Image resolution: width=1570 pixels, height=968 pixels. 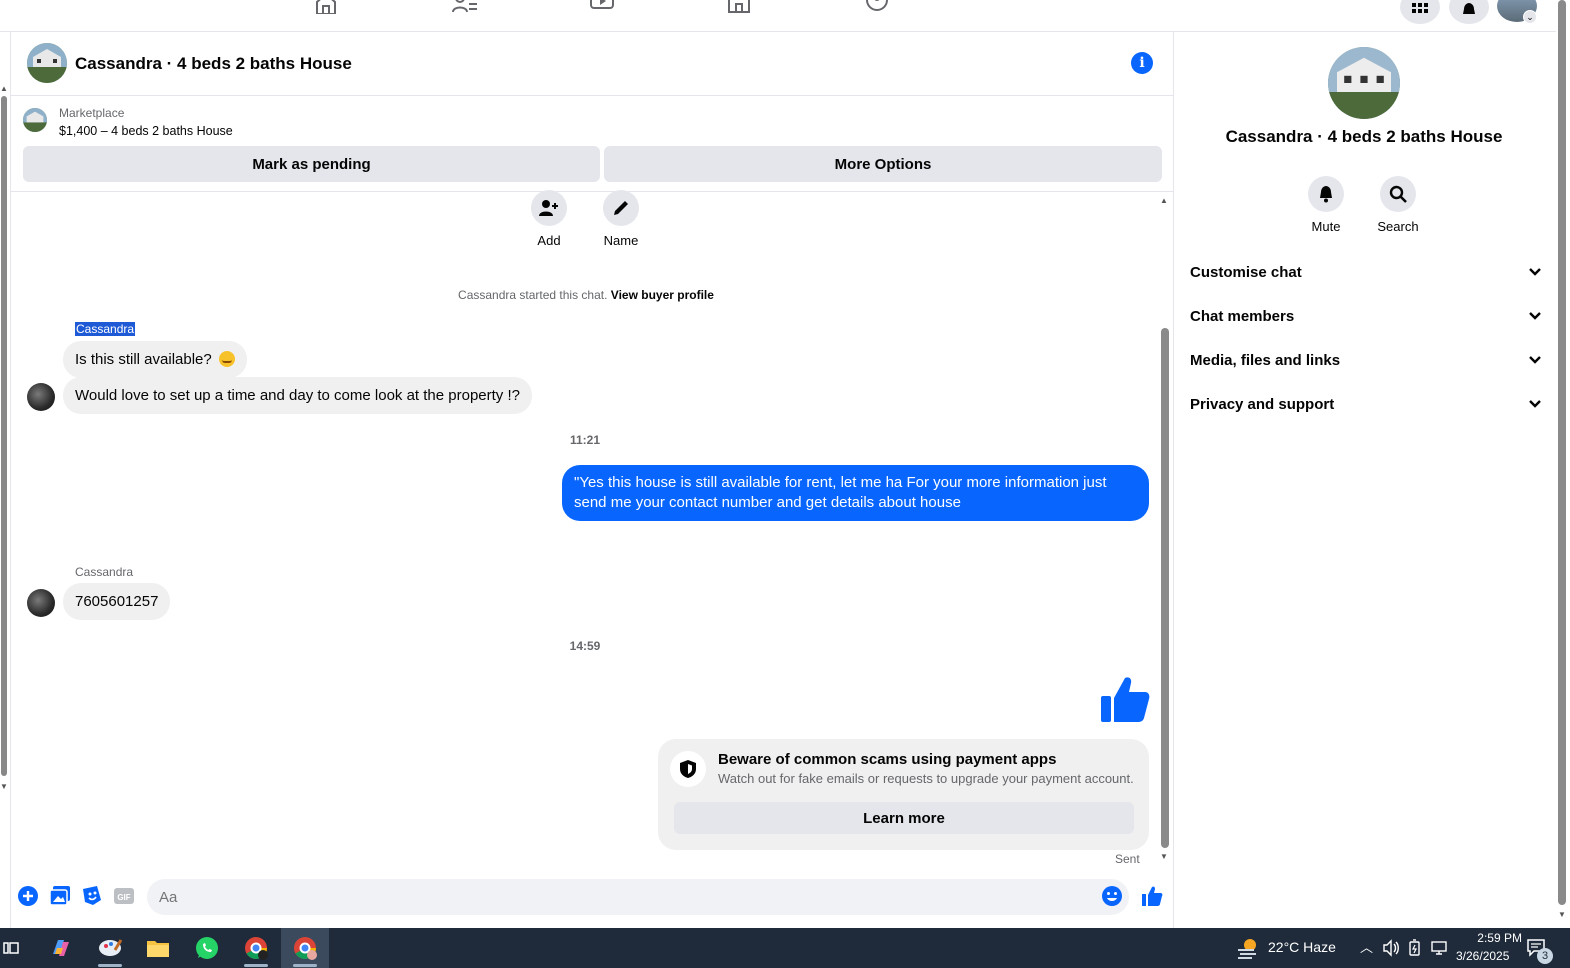 What do you see at coordinates (4, 440) in the screenshot?
I see `page-scrollbar: ▲ ▼` at bounding box center [4, 440].